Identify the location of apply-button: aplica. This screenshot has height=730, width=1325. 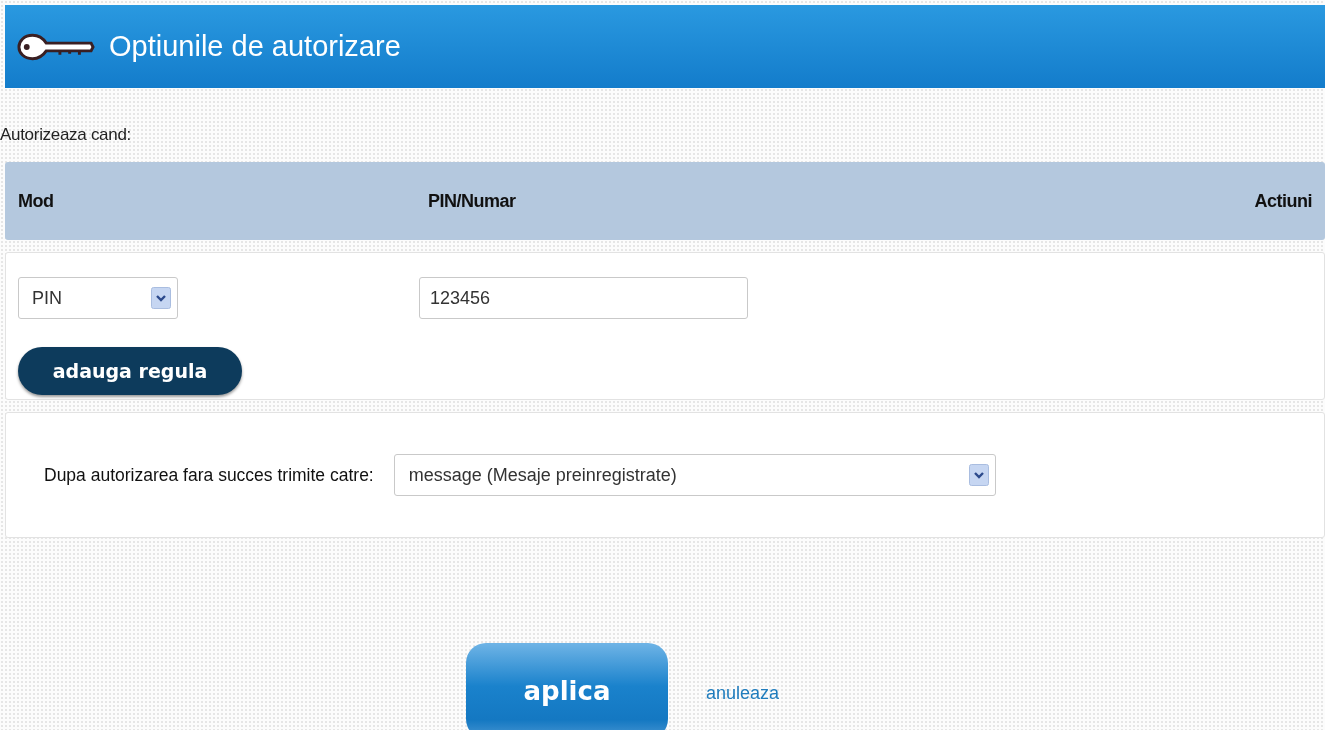
(566, 686).